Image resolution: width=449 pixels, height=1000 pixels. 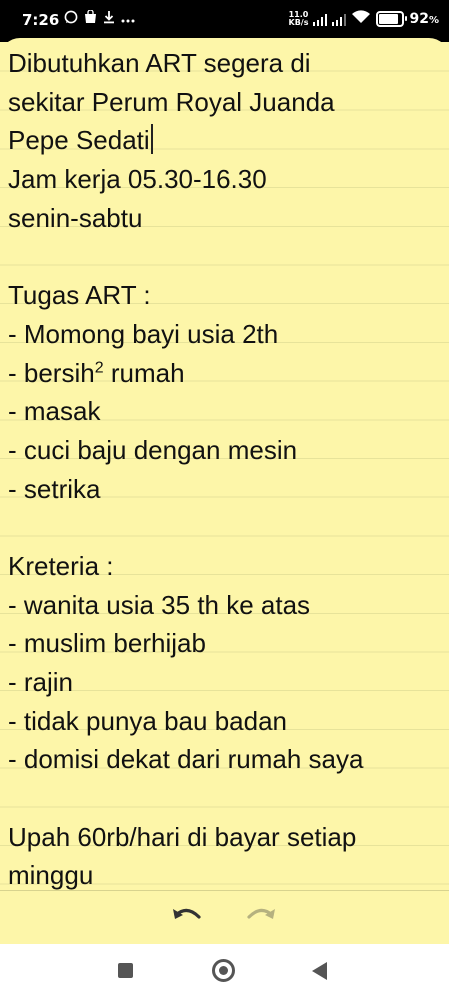 I want to click on note-line: Kreteria :, so click(x=61, y=565).